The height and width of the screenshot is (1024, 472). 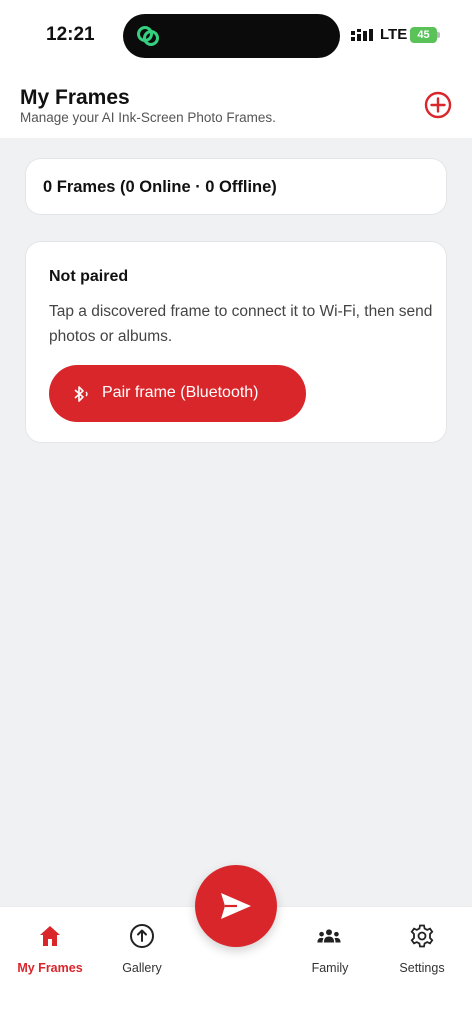 I want to click on home-indicator-area, so click(x=236, y=1004).